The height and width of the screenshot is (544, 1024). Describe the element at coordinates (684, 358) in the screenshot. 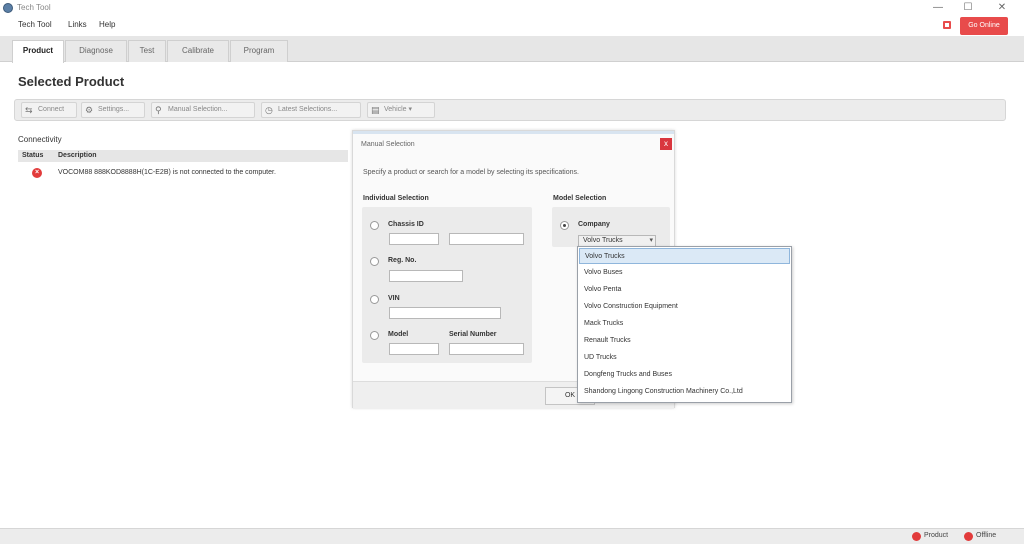

I see `dropdown-option-ud-trucks: UD Trucks` at that location.